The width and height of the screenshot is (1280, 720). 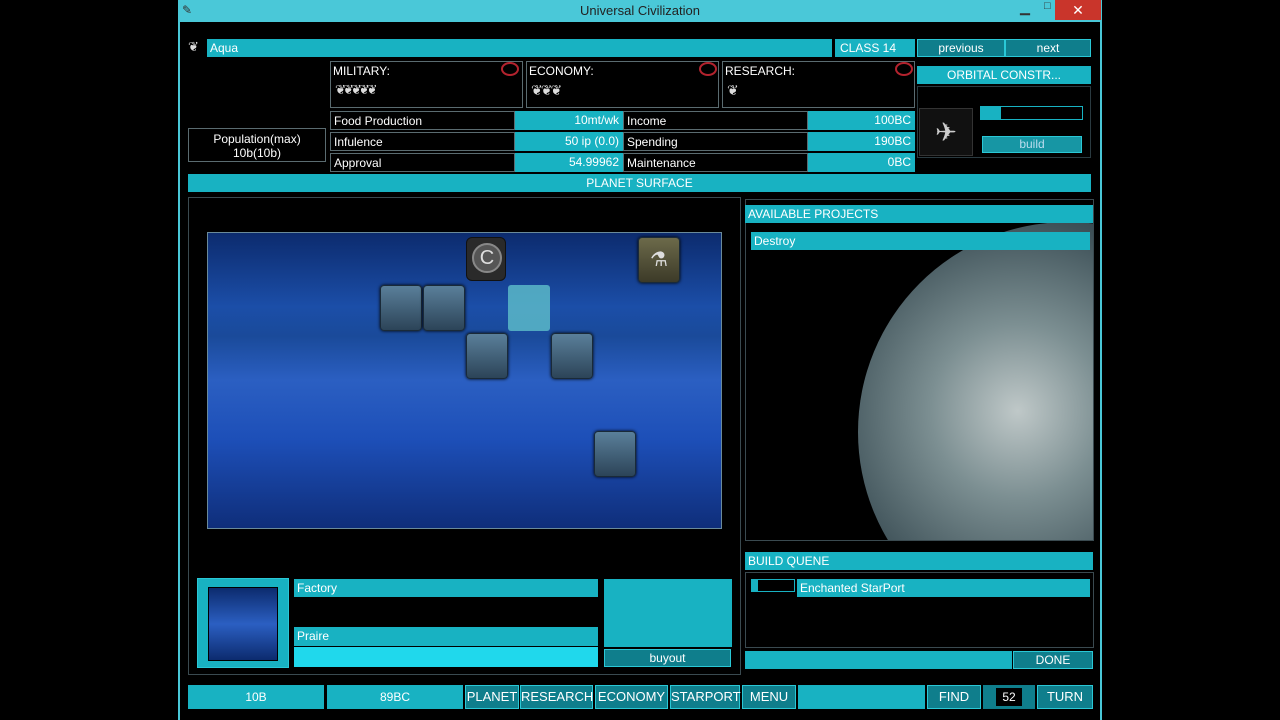 I want to click on title-bar: ✎ Universal Civilization ▁ □ ✕, so click(x=640, y=11).